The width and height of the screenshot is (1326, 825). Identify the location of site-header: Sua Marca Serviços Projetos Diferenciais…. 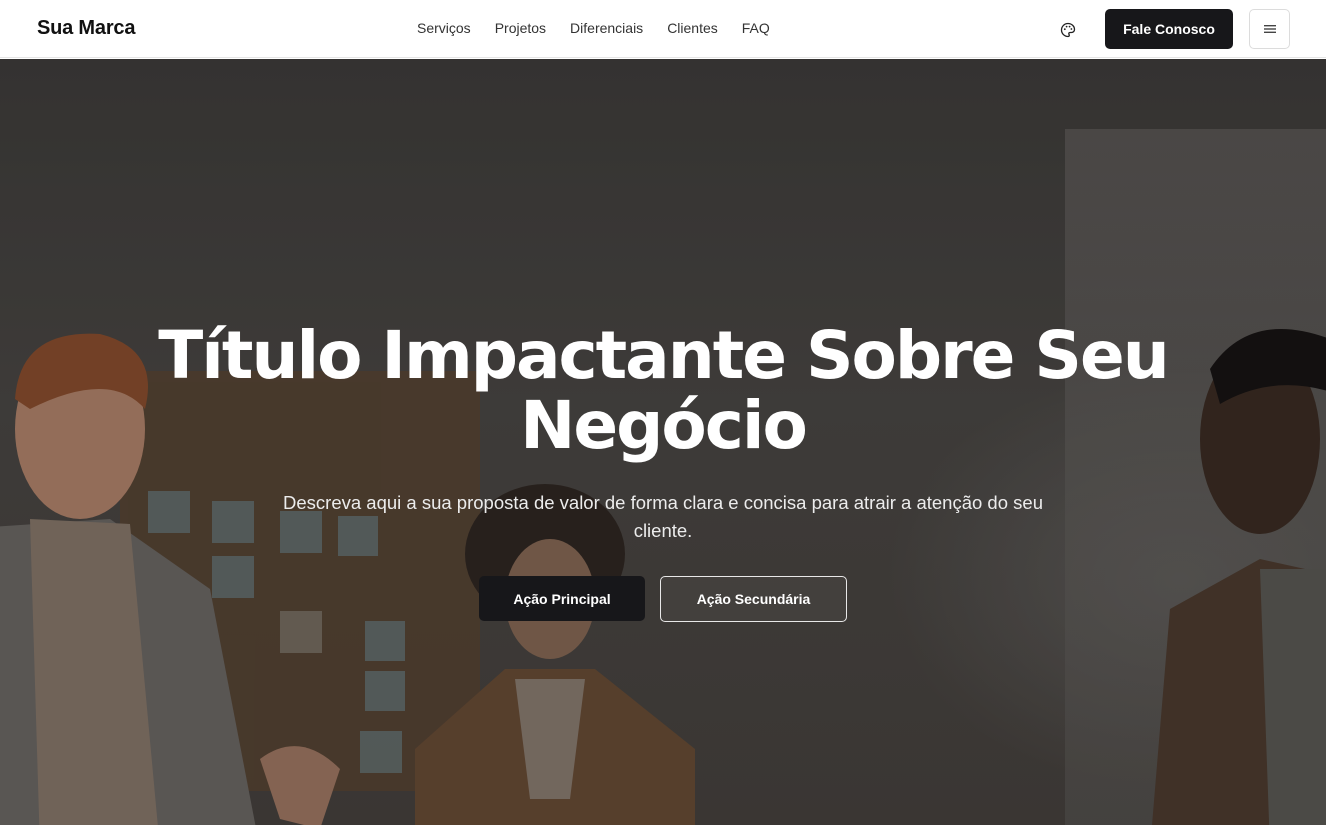
(663, 29).